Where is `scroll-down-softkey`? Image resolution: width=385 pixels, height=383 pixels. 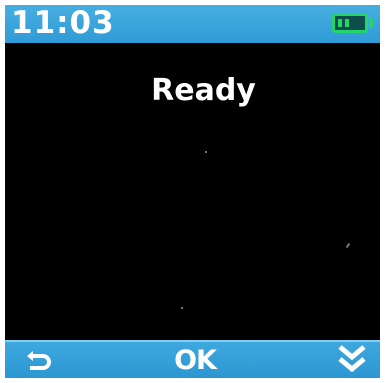 scroll-down-softkey is located at coordinates (352, 360).